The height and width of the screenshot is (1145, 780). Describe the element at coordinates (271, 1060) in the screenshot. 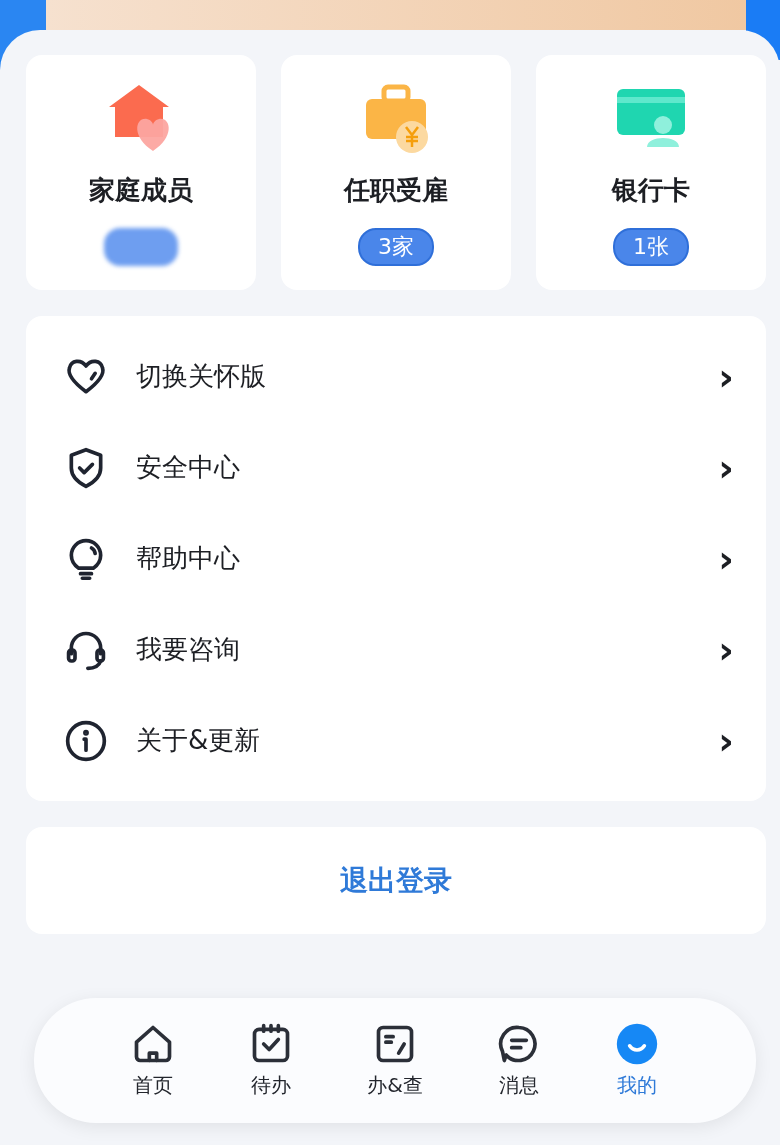

I see `tab: 待办` at that location.